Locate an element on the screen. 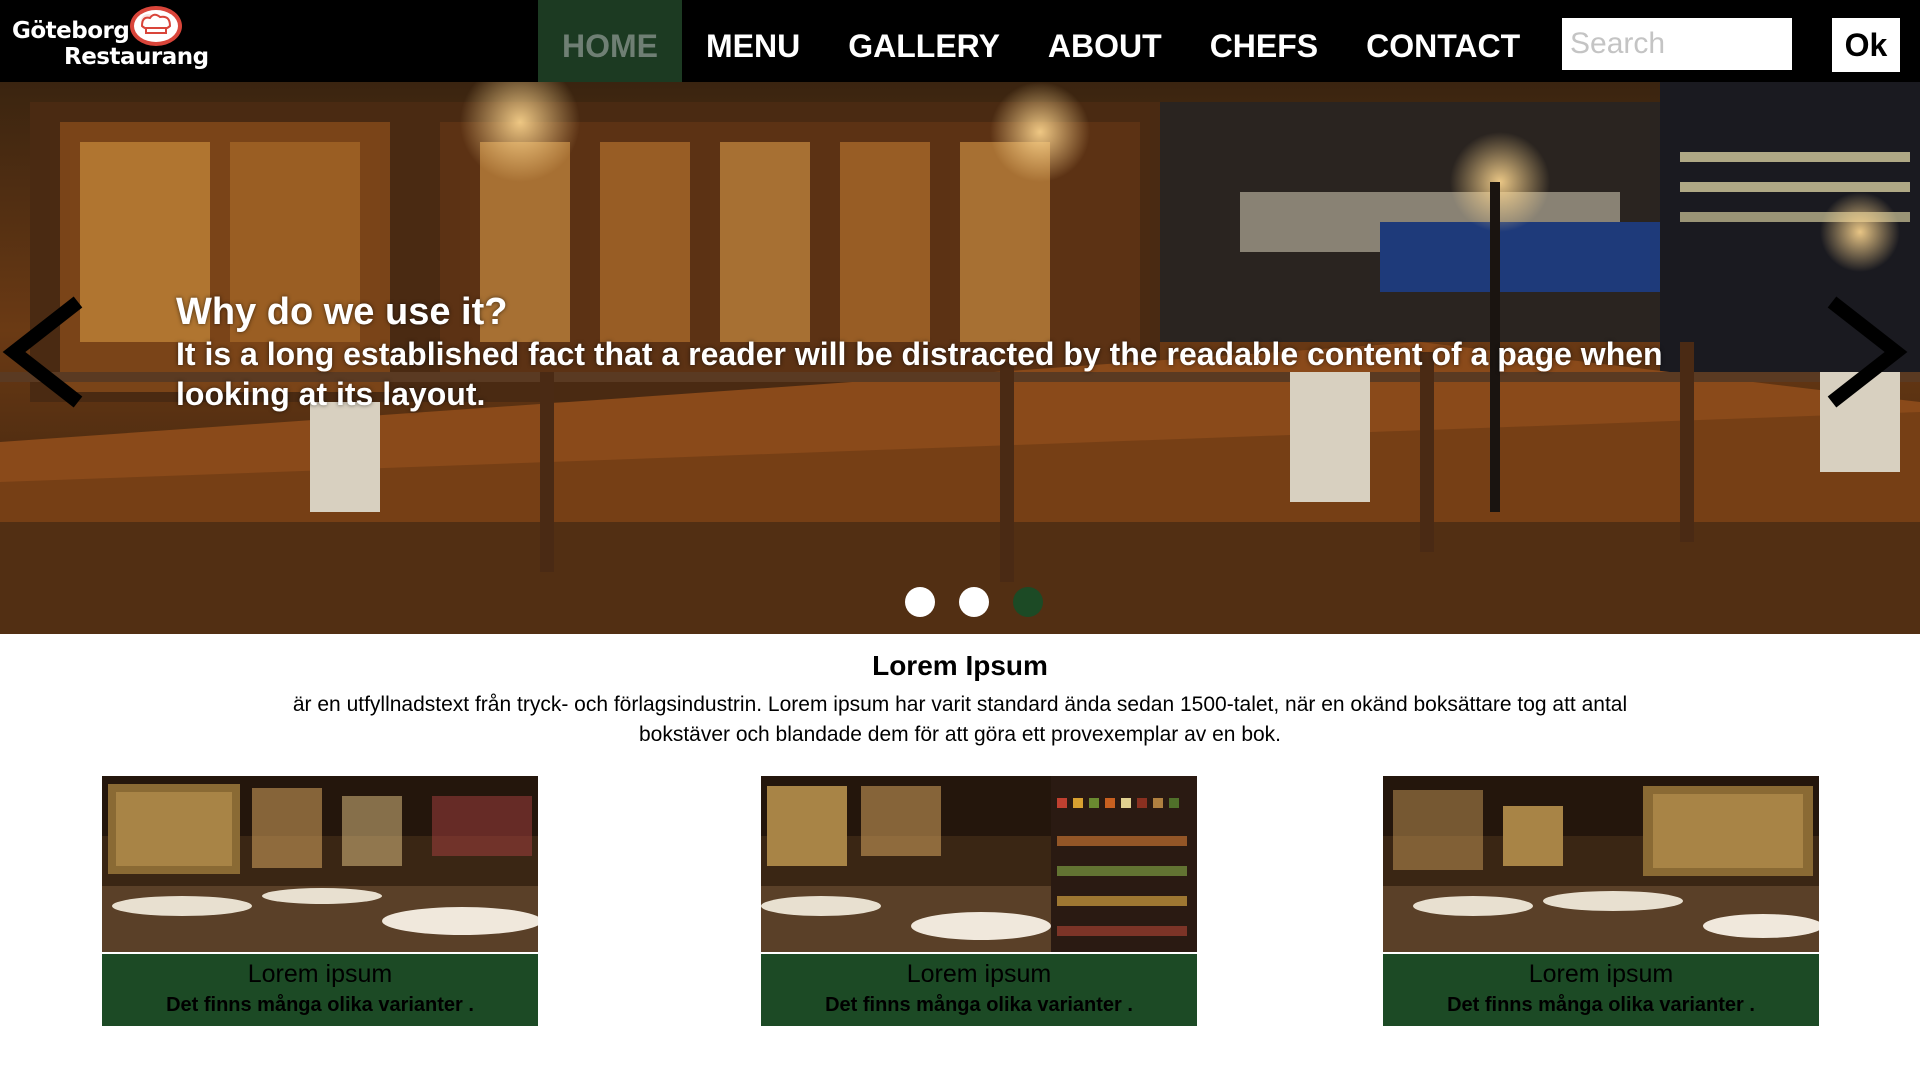  search-ok-button: Ok is located at coordinates (1866, 45).